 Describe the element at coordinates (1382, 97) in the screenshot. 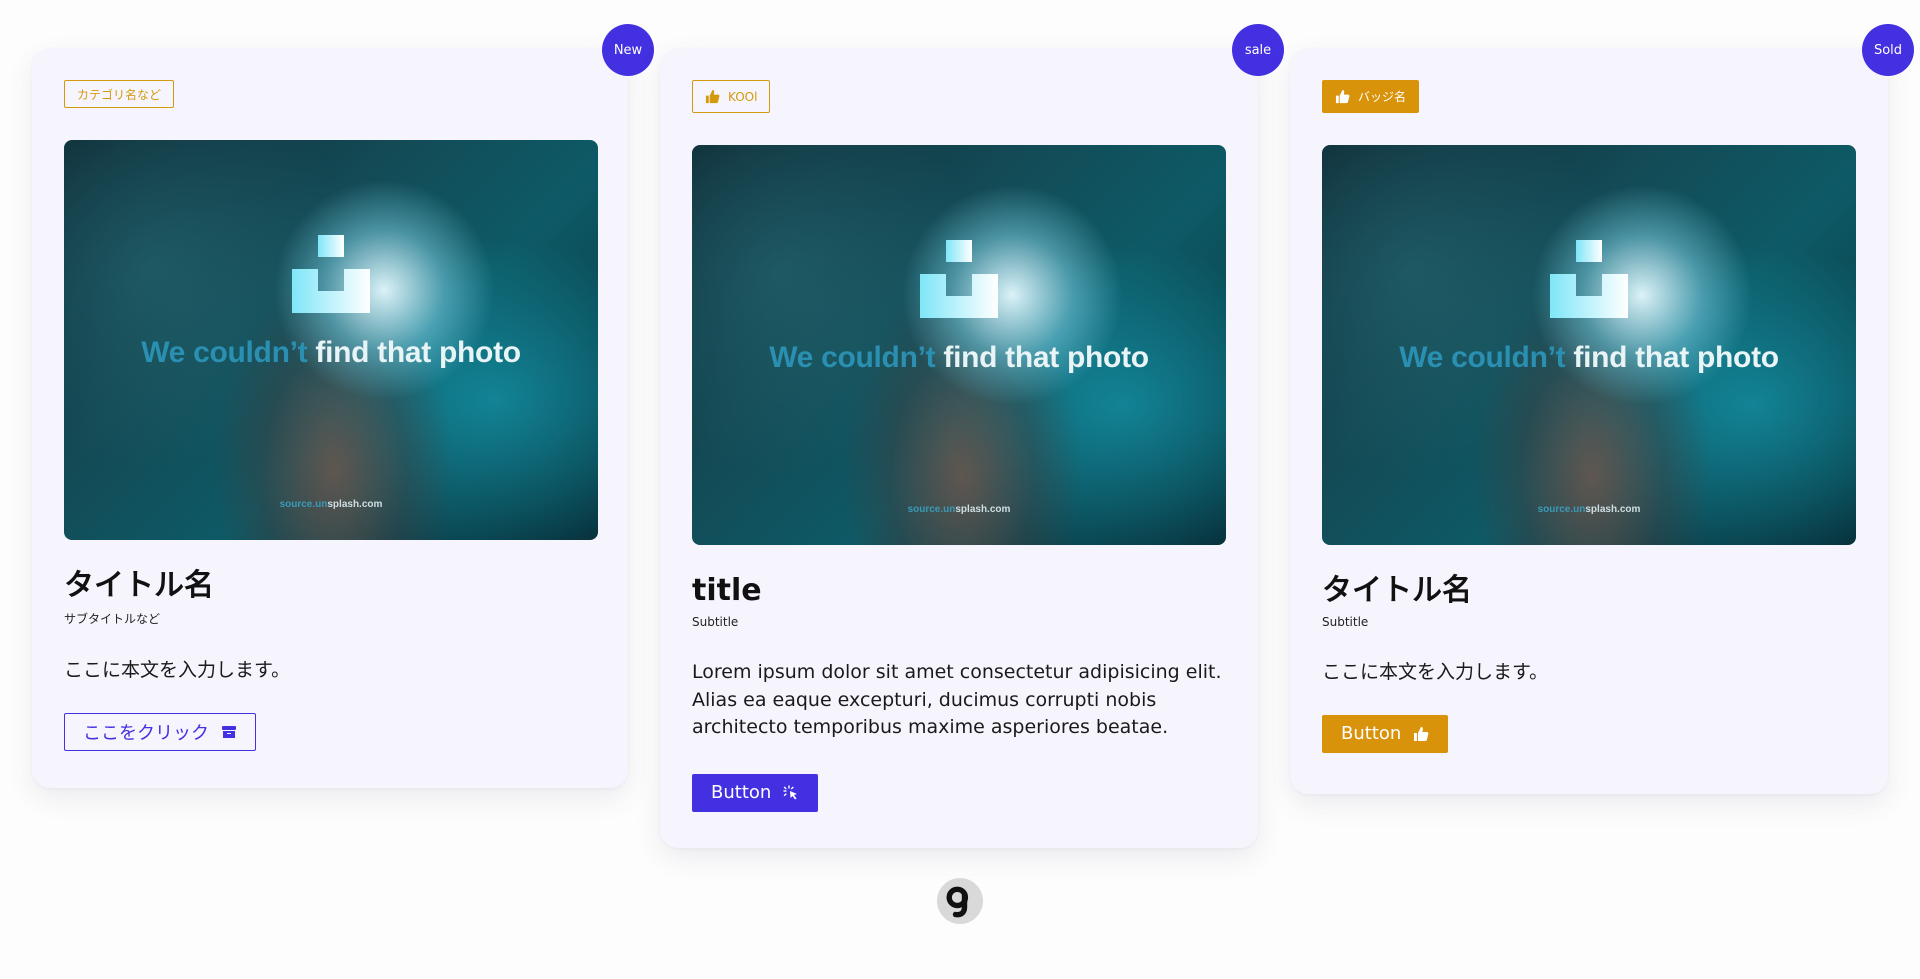

I see `tag-label: バッジ名` at that location.